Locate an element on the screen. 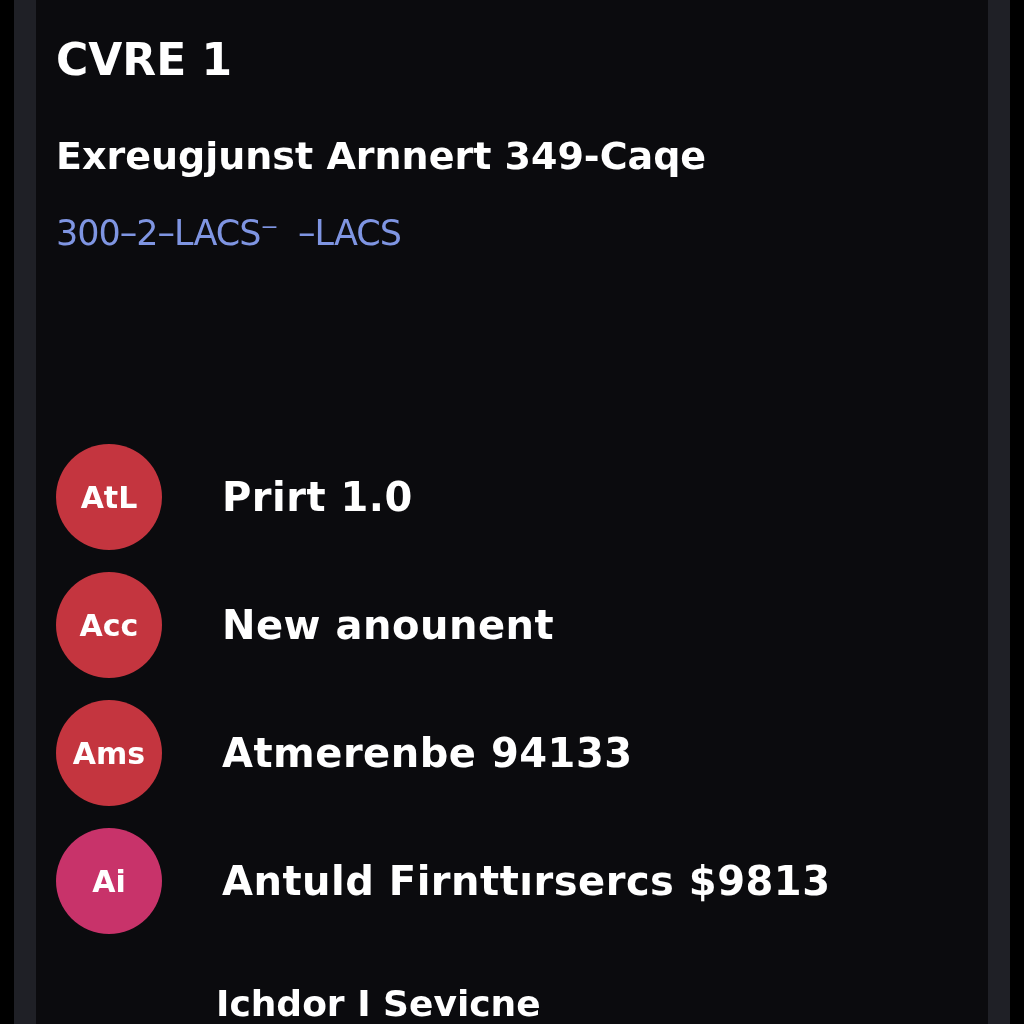 This screenshot has height=1024, width=1024. avatar-badge: Acc is located at coordinates (109, 625).